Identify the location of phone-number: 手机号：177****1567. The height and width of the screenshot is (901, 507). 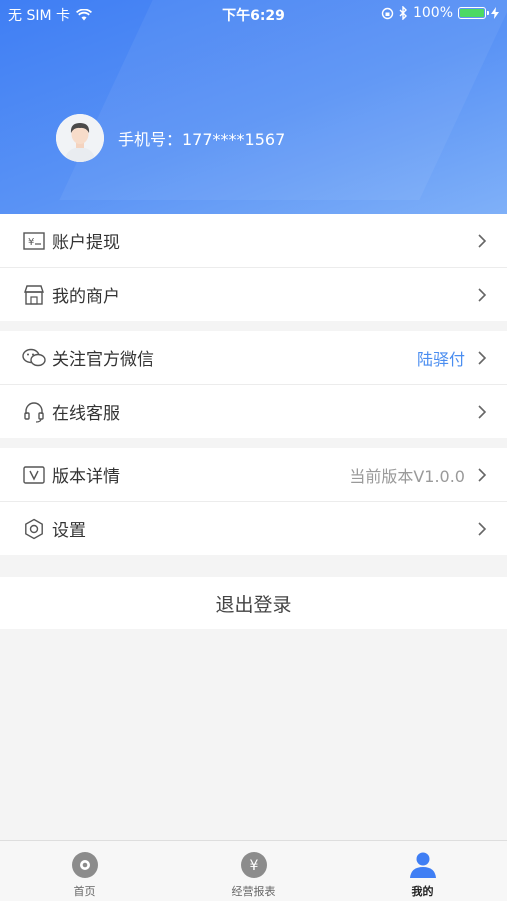
(202, 139).